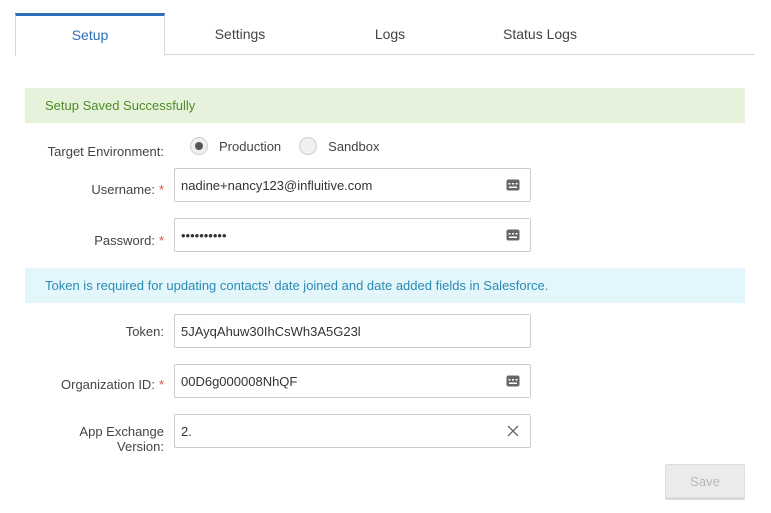 Image resolution: width=771 pixels, height=513 pixels. What do you see at coordinates (340, 381) in the screenshot?
I see `organization-id-input` at bounding box center [340, 381].